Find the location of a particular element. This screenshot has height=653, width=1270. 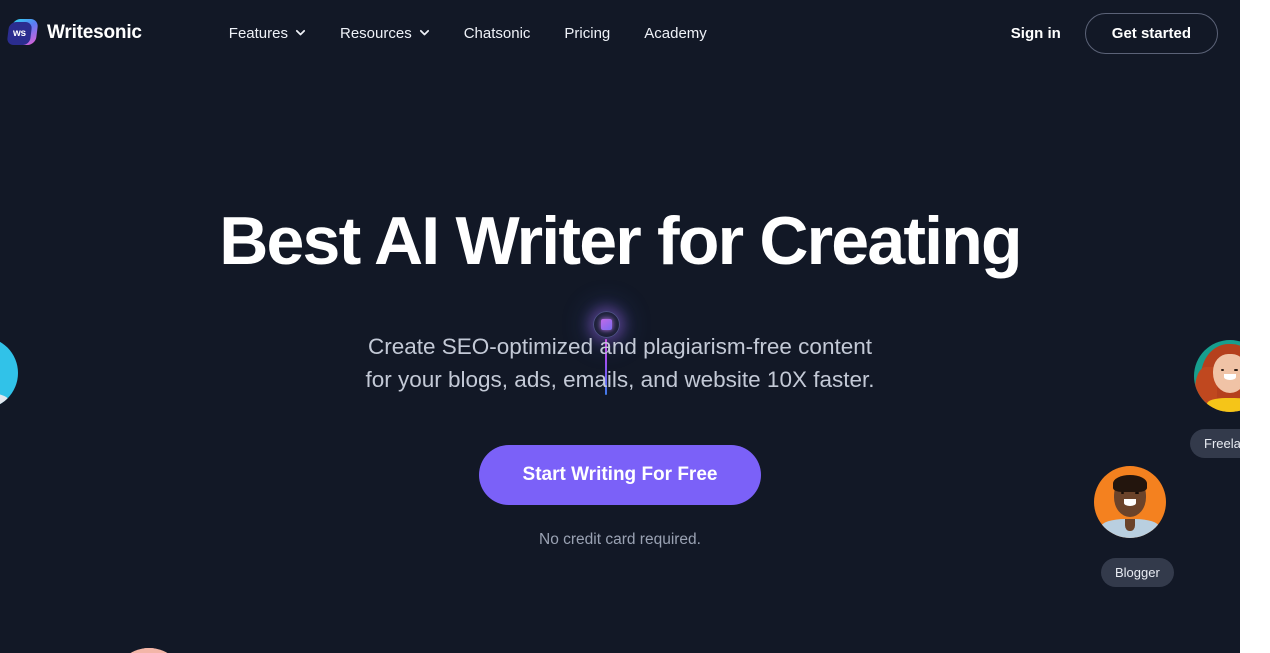

brand-name: Writesonic is located at coordinates (94, 32).